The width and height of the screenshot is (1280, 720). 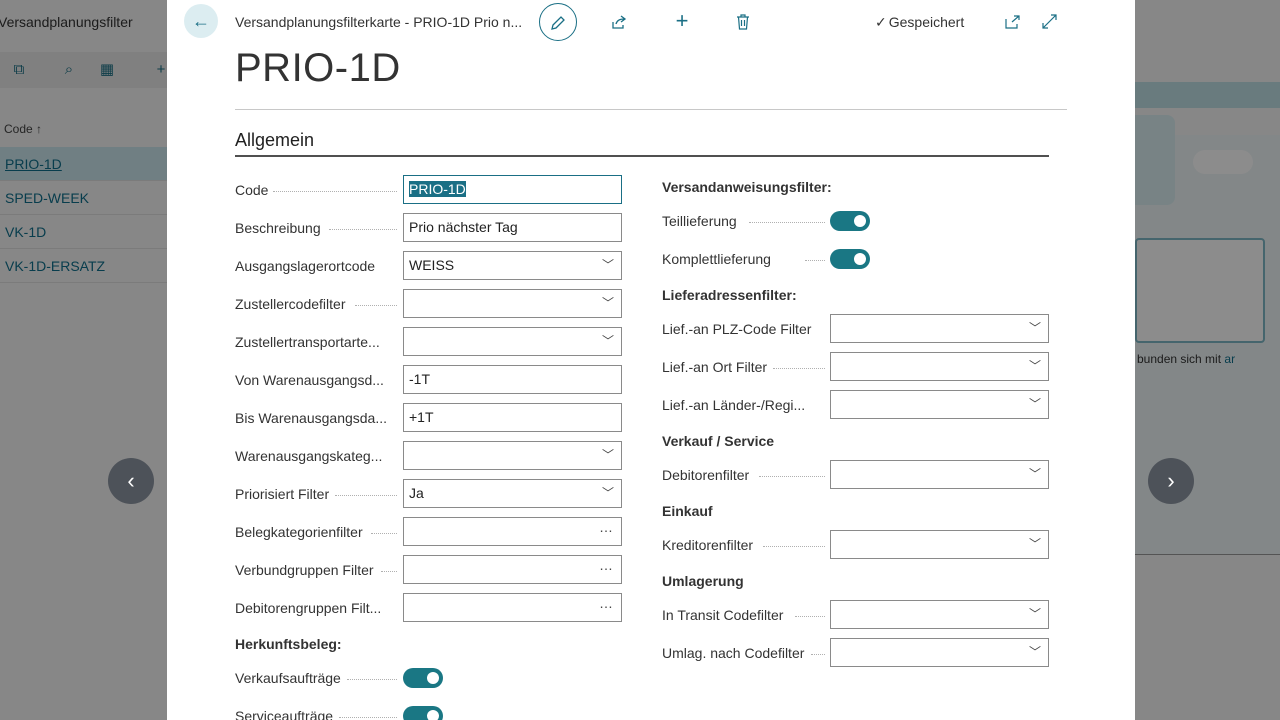 I want to click on sales-orders-toggle, so click(x=423, y=678).